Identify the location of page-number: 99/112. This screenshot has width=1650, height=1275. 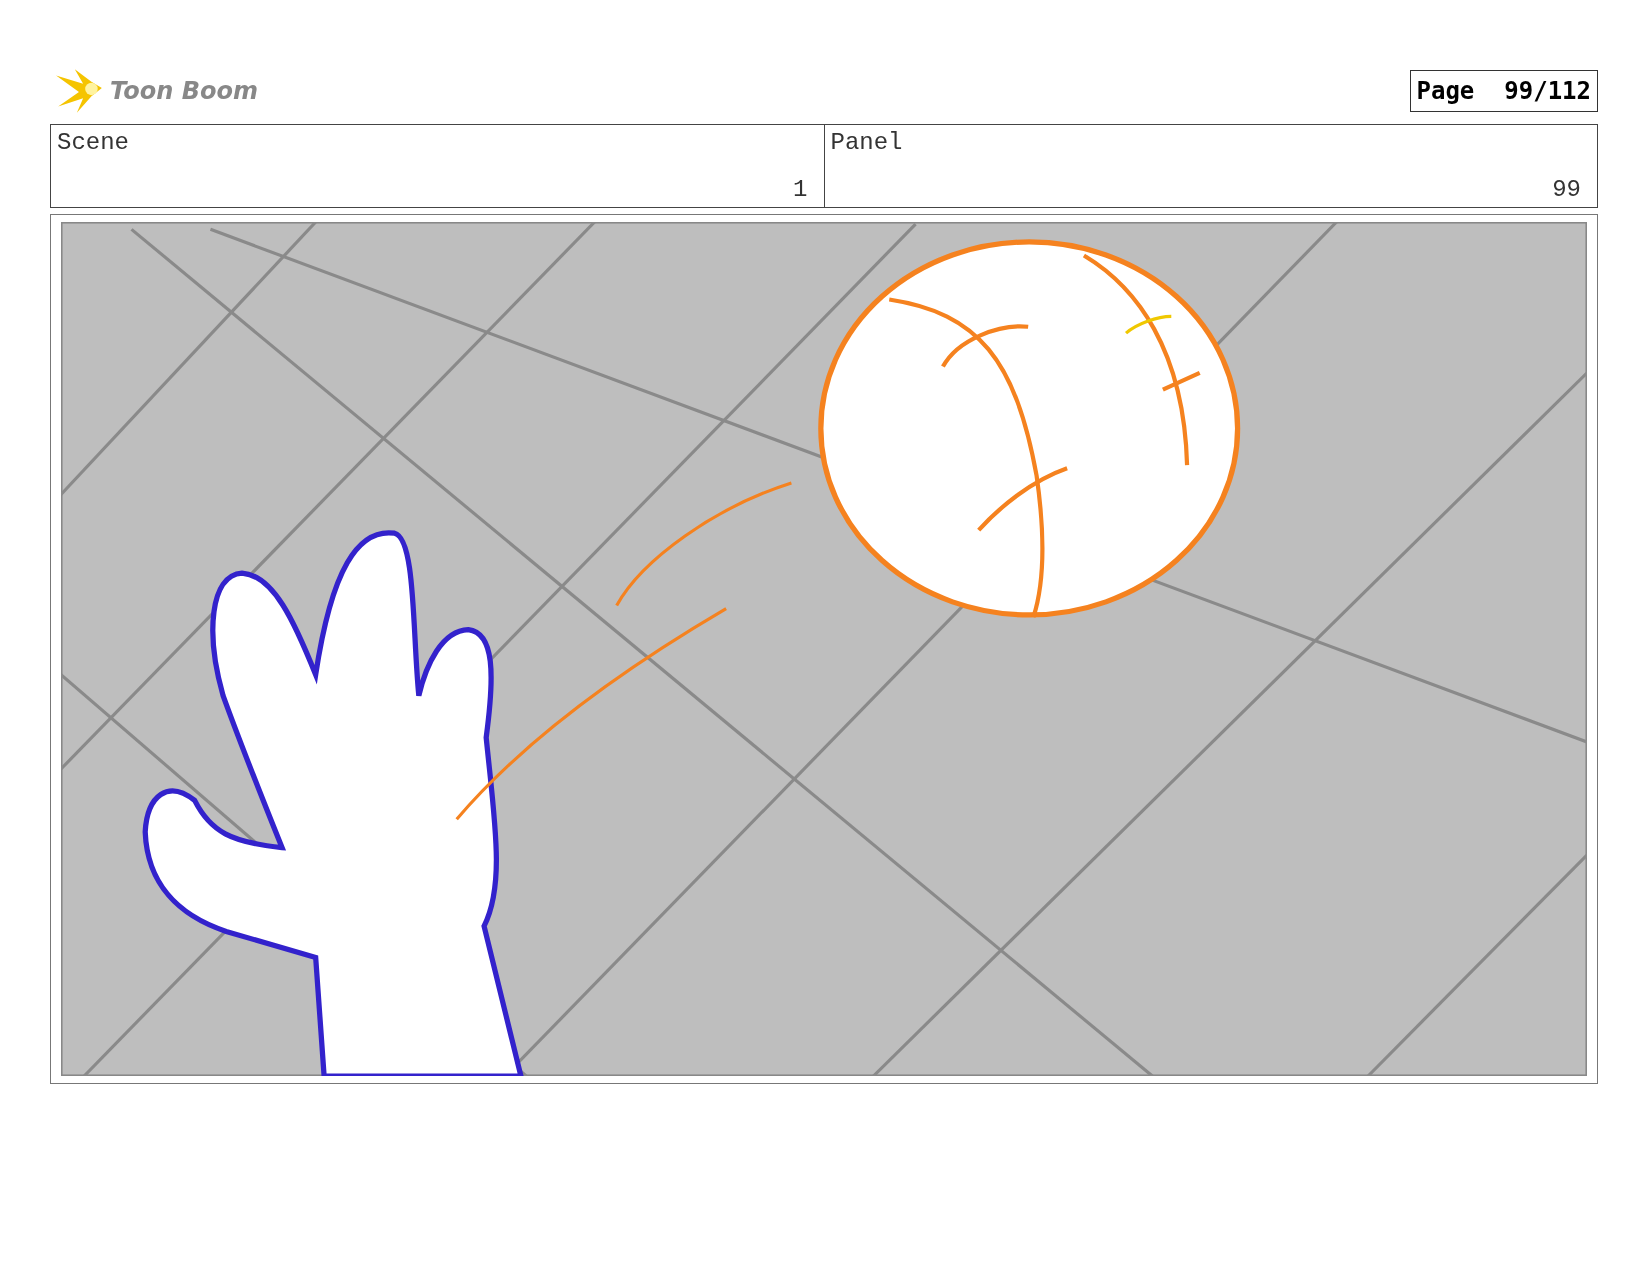
(1547, 91).